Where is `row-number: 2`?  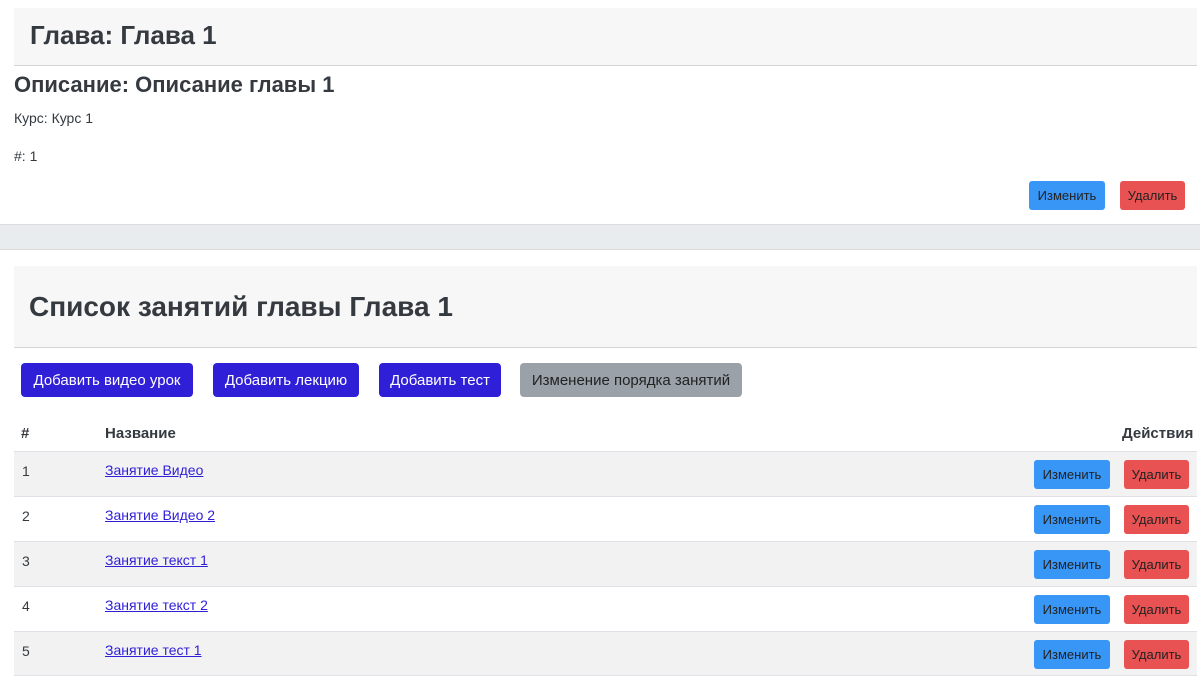 row-number: 2 is located at coordinates (26, 516).